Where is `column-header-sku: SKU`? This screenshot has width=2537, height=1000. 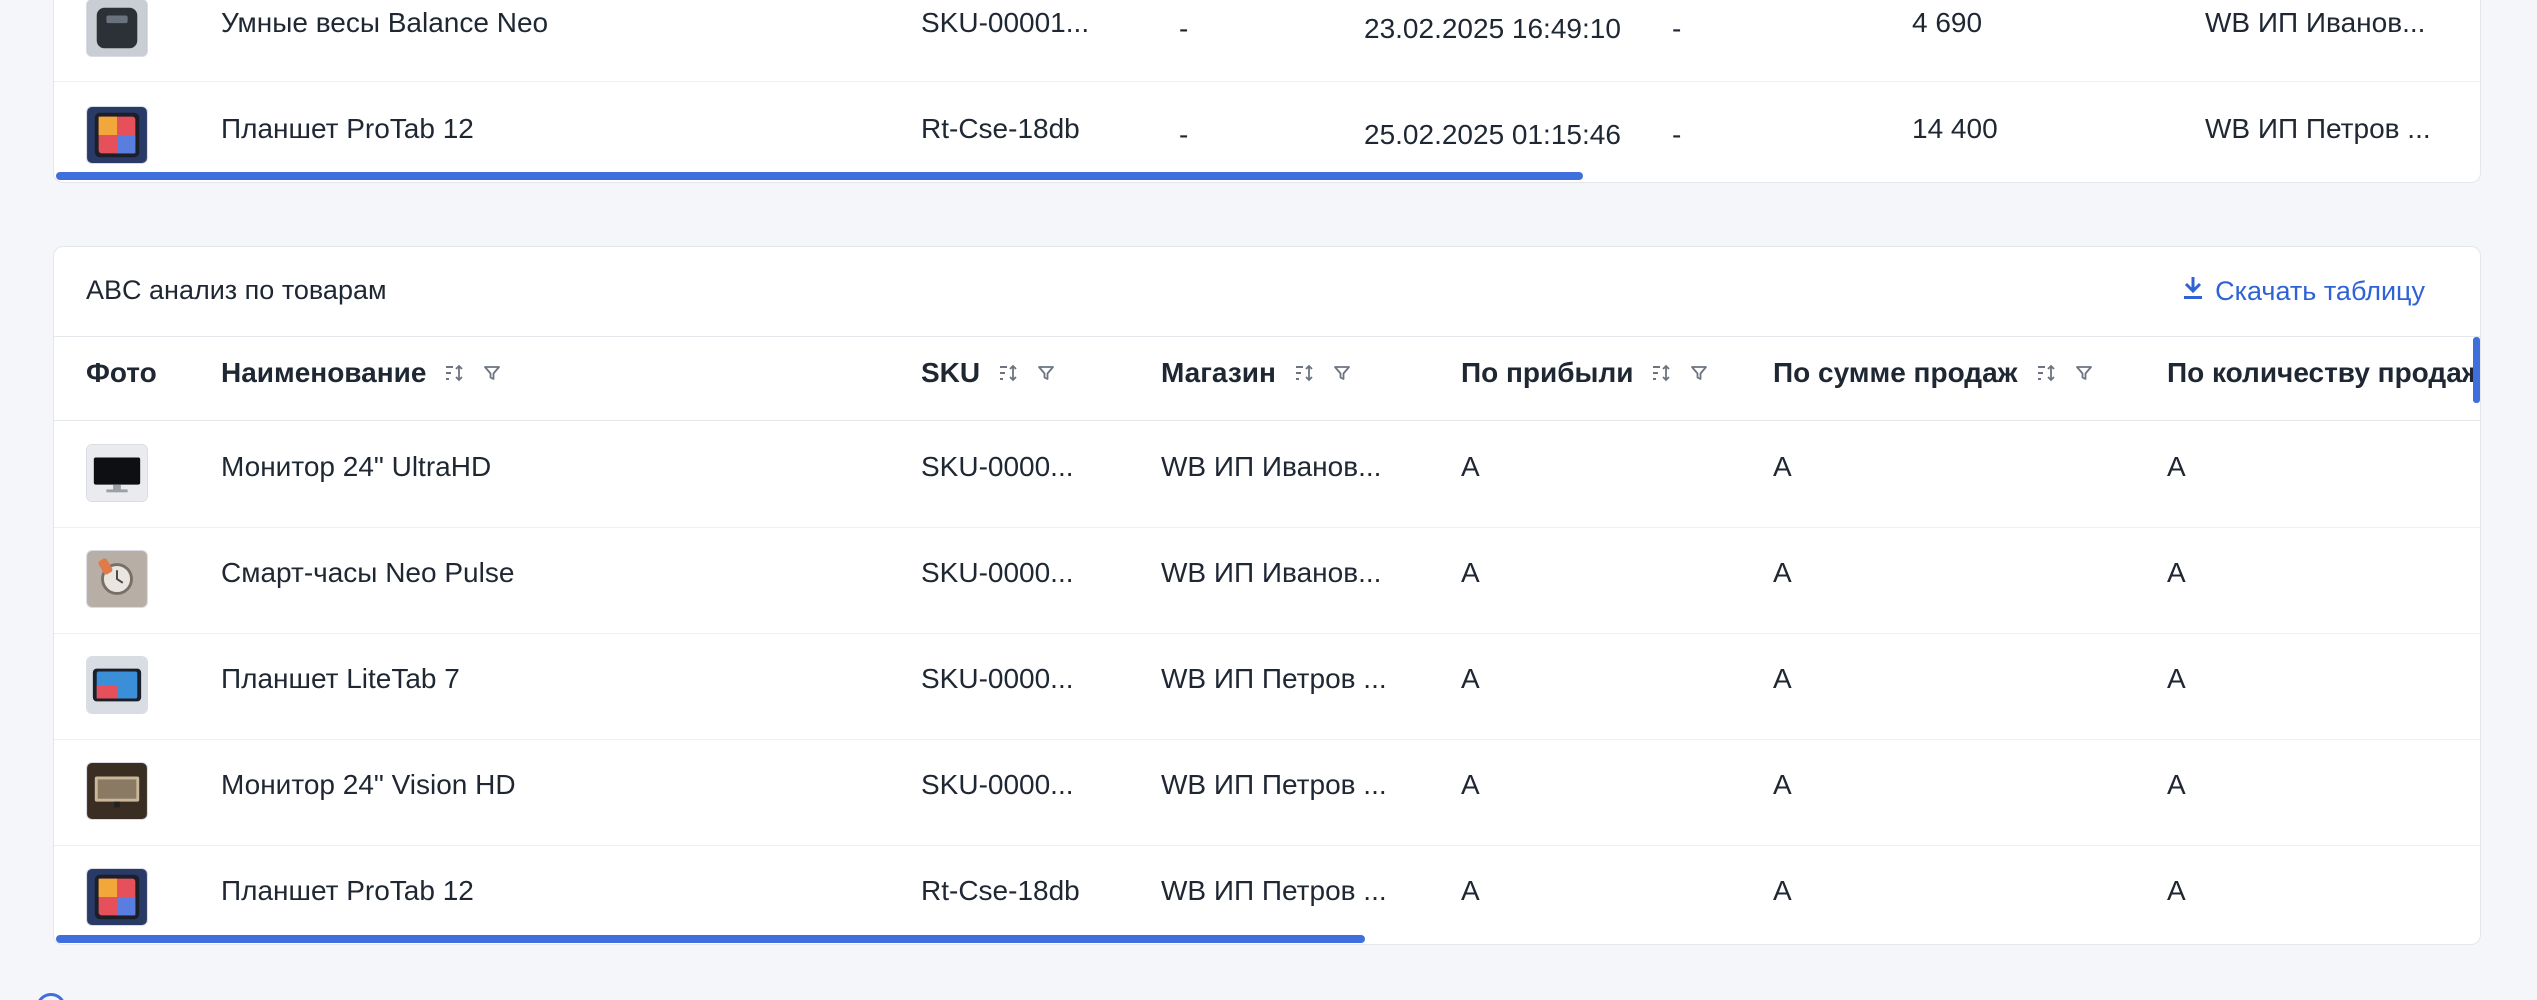
column-header-sku: SKU is located at coordinates (988, 373).